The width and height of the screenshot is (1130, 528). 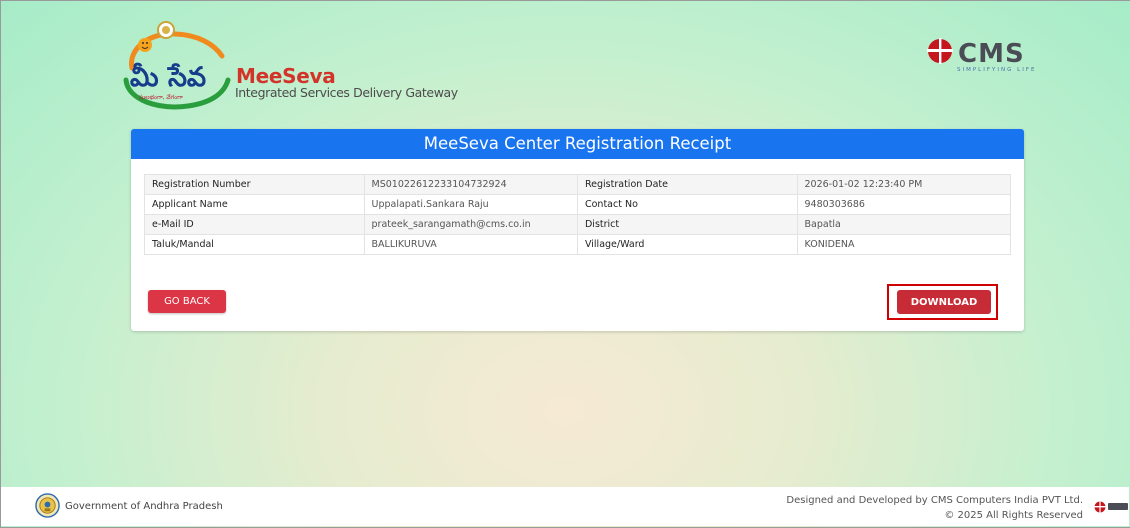 I want to click on logo-telugu-subtext: సులభంగా, వేగంగా, so click(x=161, y=97).